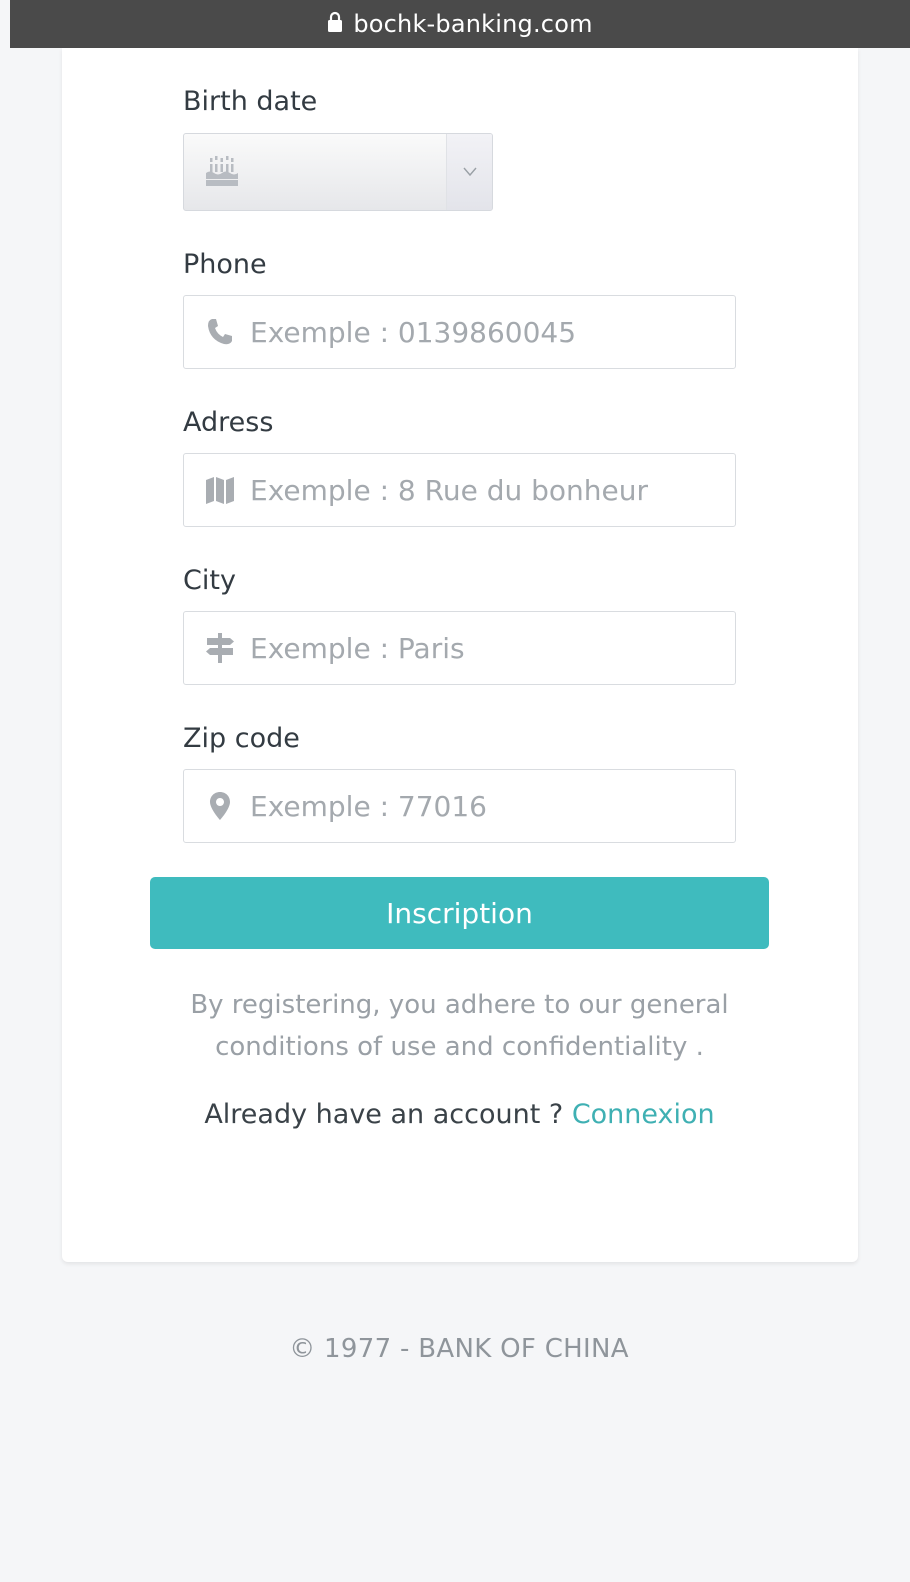  I want to click on phone-field, so click(459, 332).